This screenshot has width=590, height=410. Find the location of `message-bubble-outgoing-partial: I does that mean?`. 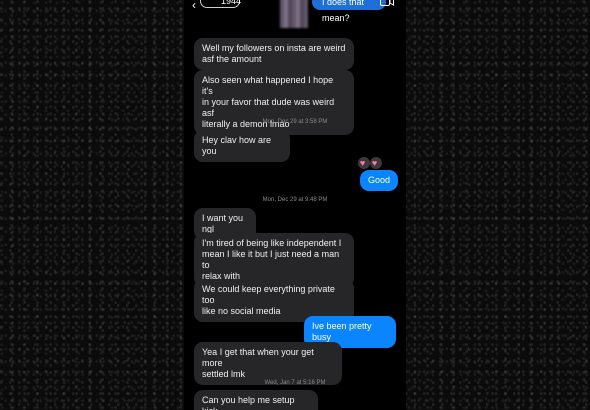

message-bubble-outgoing-partial: I does that mean? is located at coordinates (349, 11).